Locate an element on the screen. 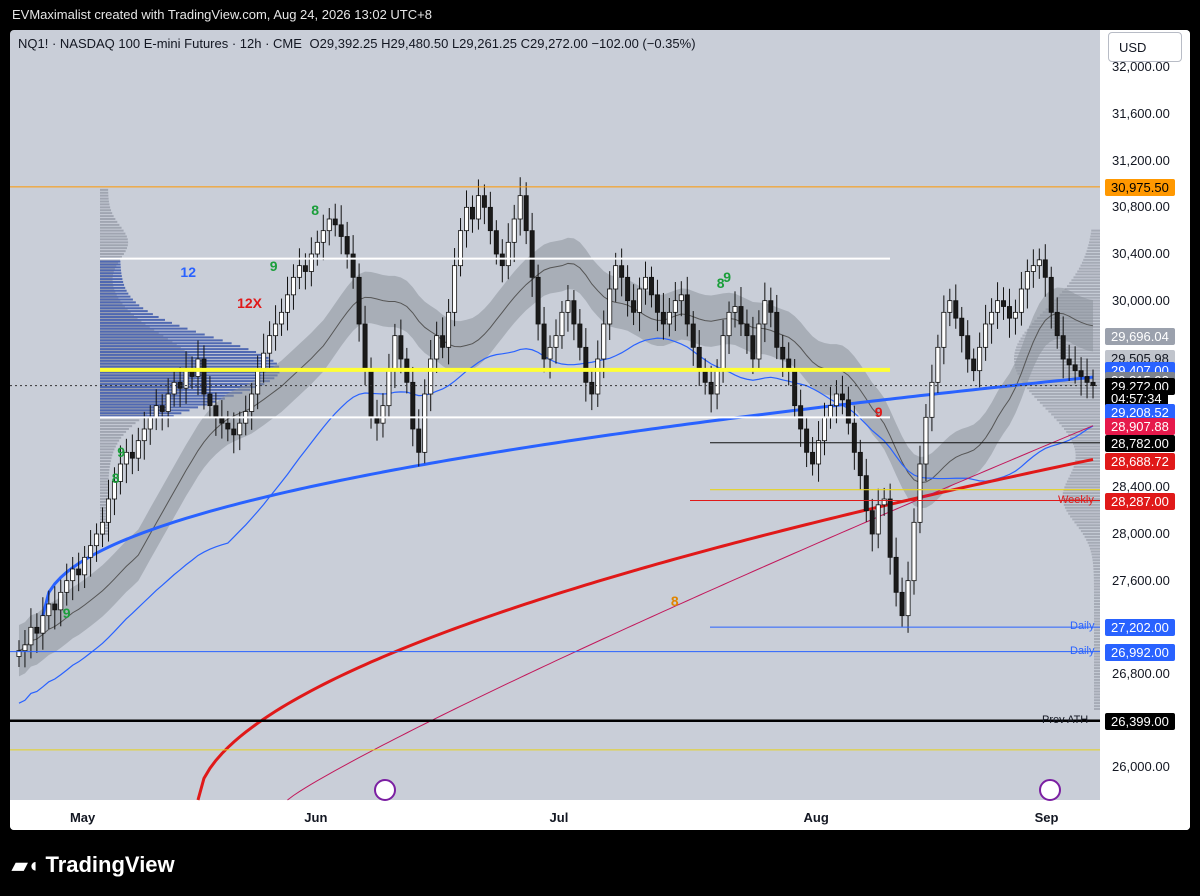  brand: ▰◖ TradingView is located at coordinates (93, 865).